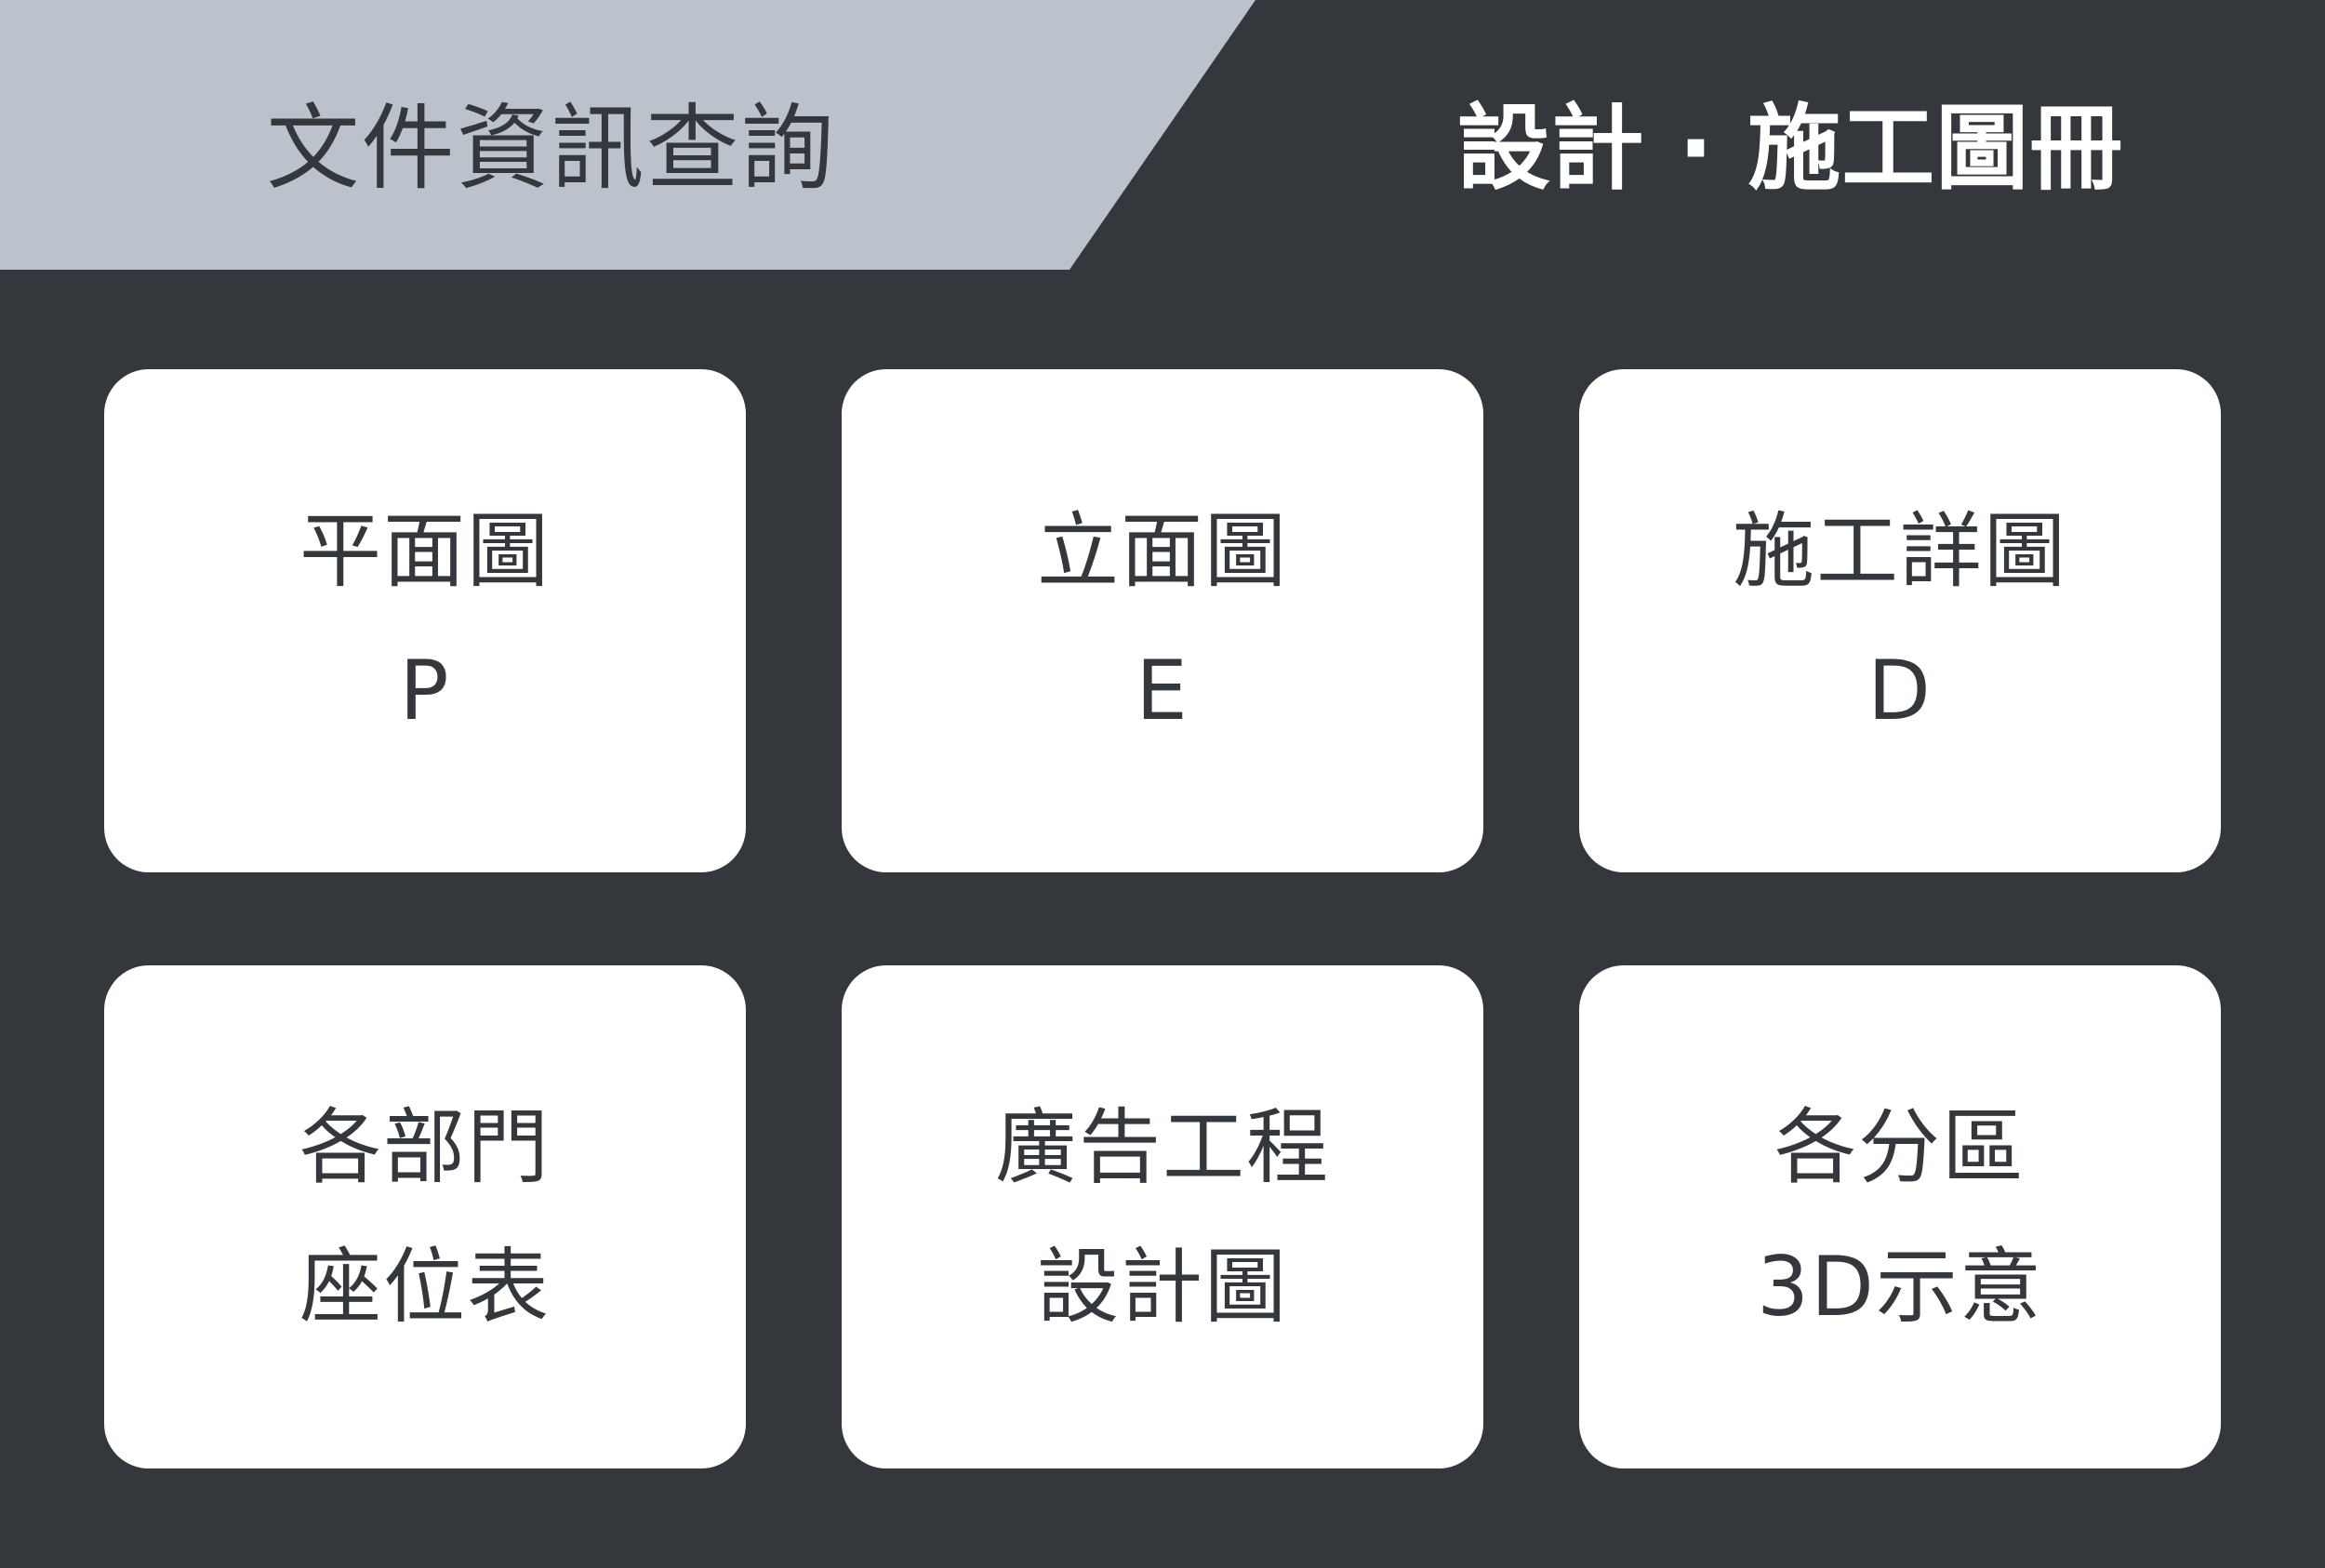  I want to click on tile-construction-detail: 施工詳圖 D, so click(1900, 620).